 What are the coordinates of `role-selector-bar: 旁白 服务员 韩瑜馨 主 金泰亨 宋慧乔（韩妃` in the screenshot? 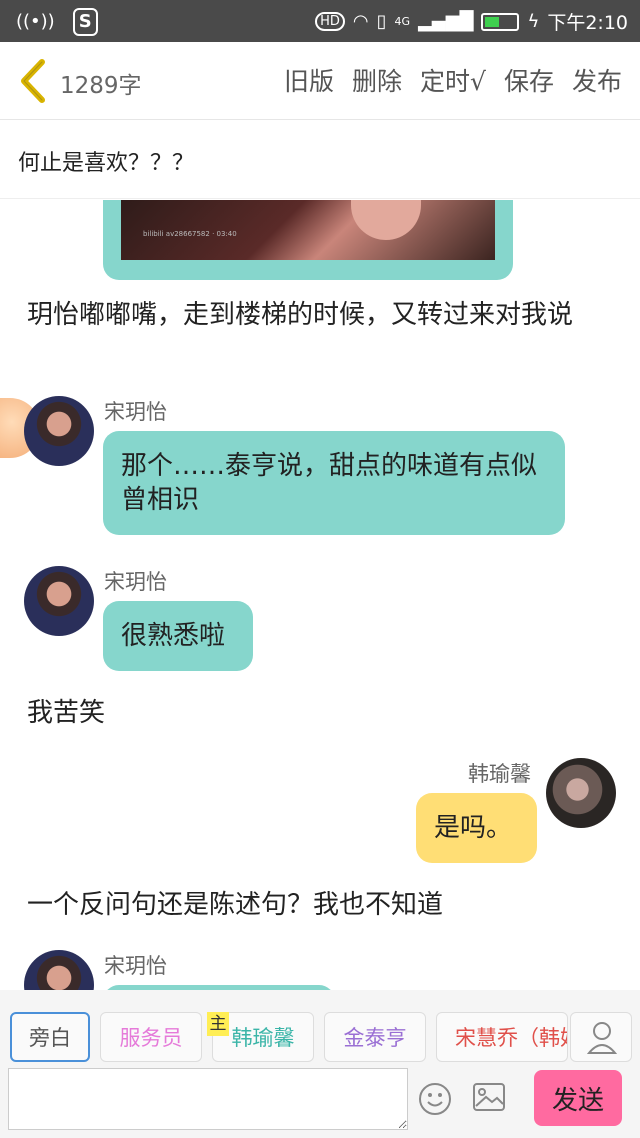 It's located at (320, 1026).